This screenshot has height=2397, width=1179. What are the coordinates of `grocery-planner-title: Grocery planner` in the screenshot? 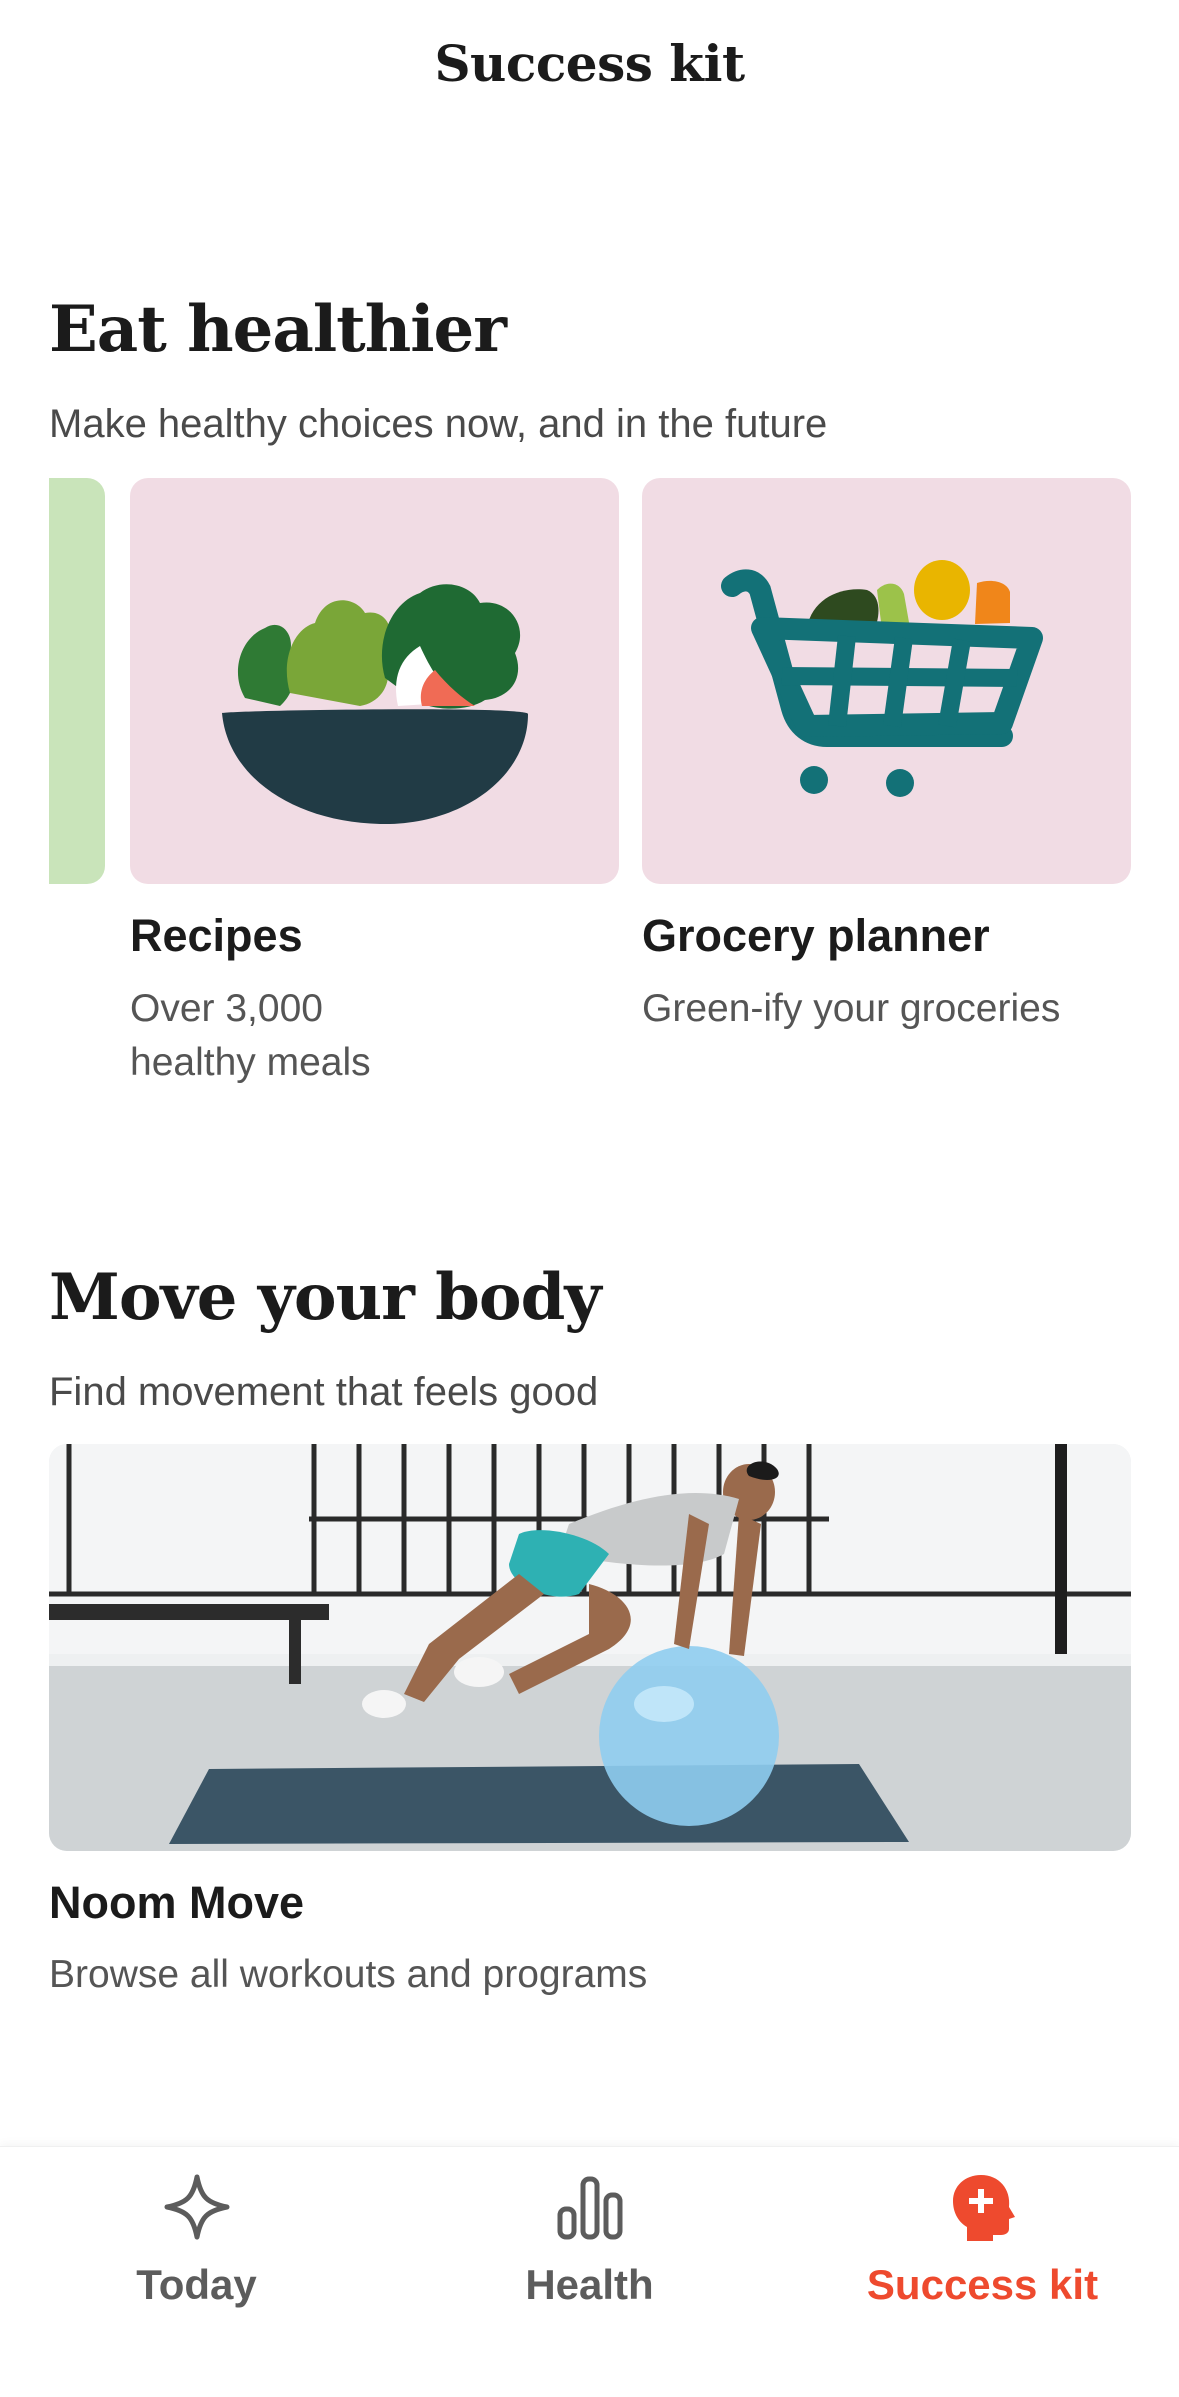 It's located at (816, 935).